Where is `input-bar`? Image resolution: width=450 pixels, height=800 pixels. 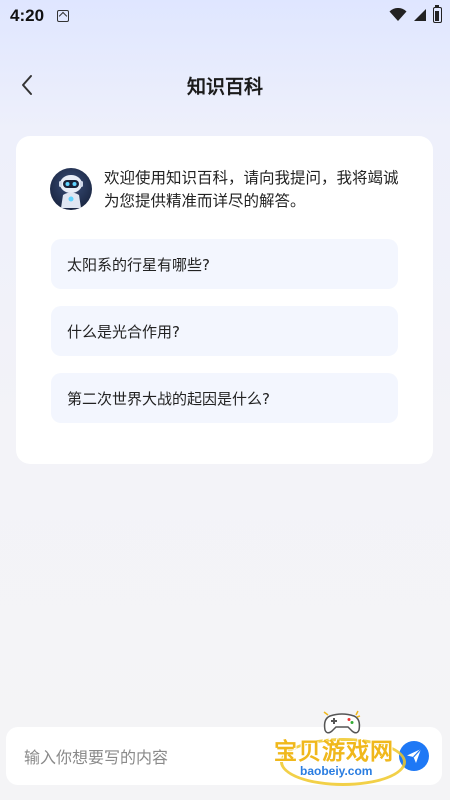 input-bar is located at coordinates (224, 757).